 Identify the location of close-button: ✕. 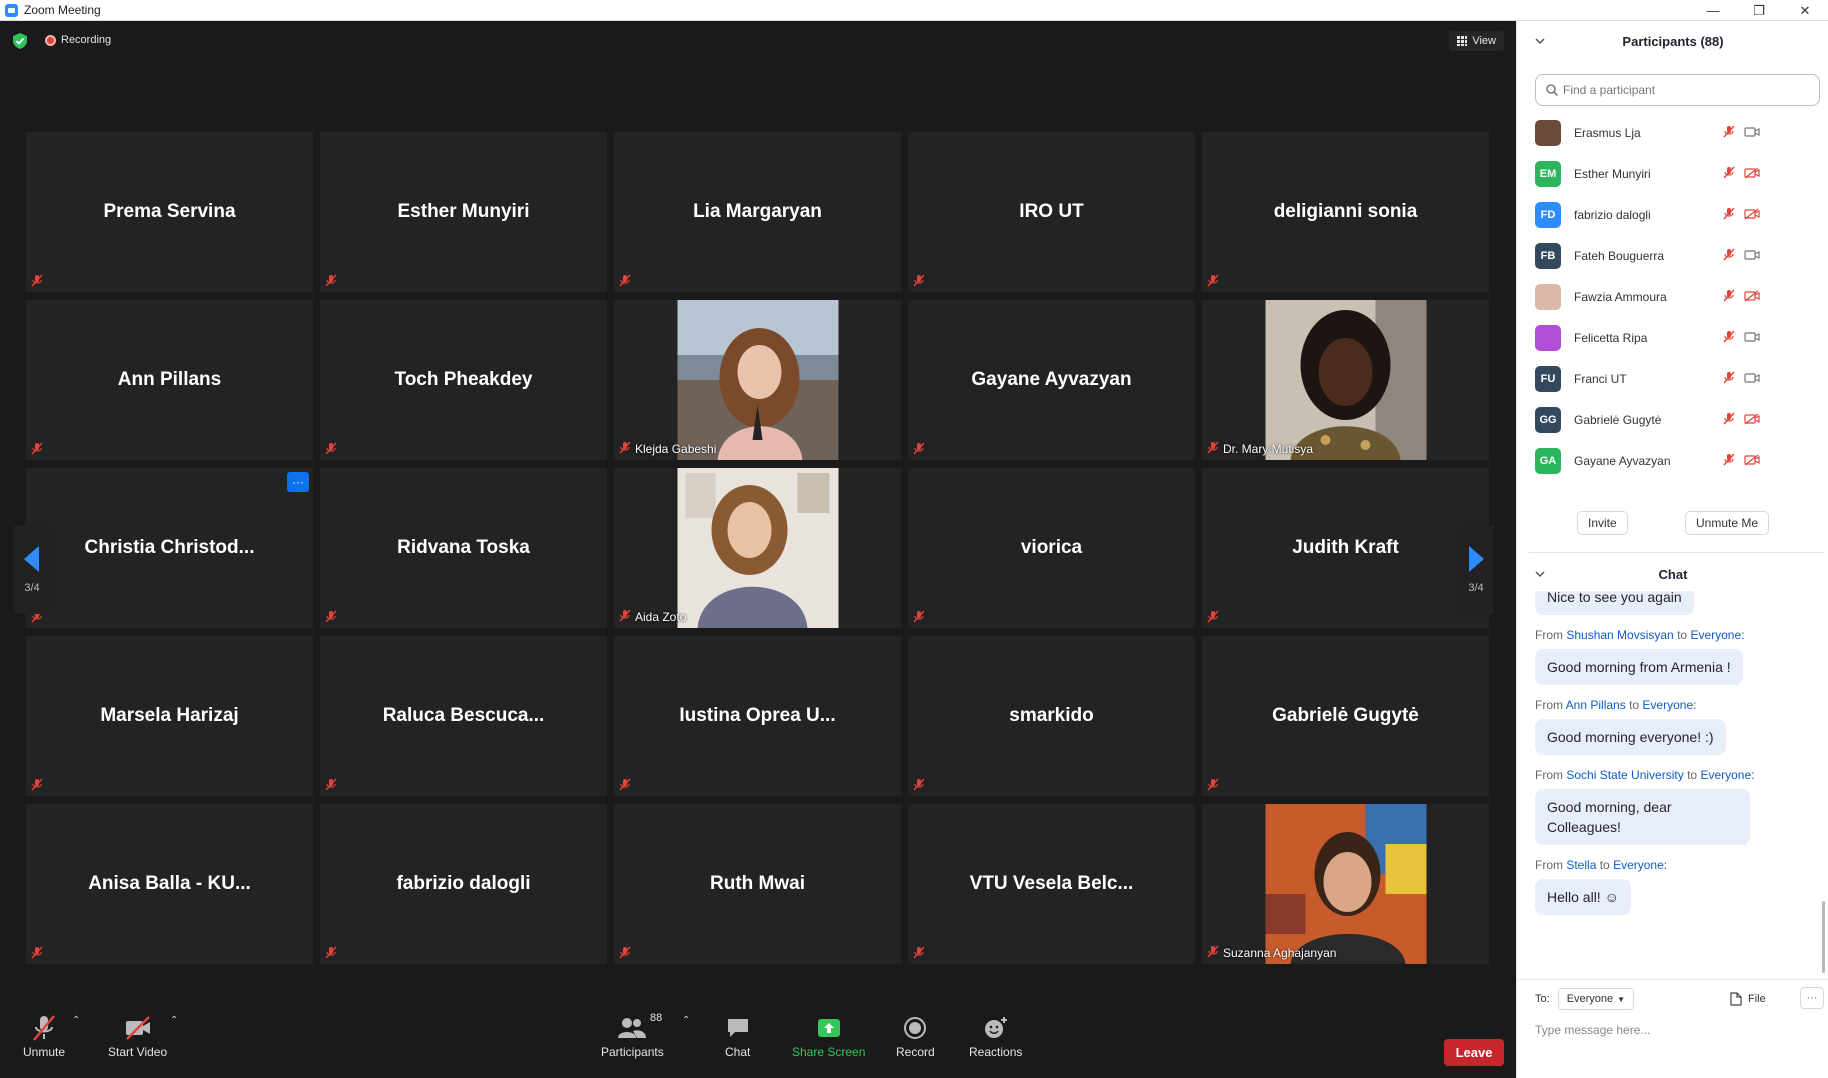
(1805, 10).